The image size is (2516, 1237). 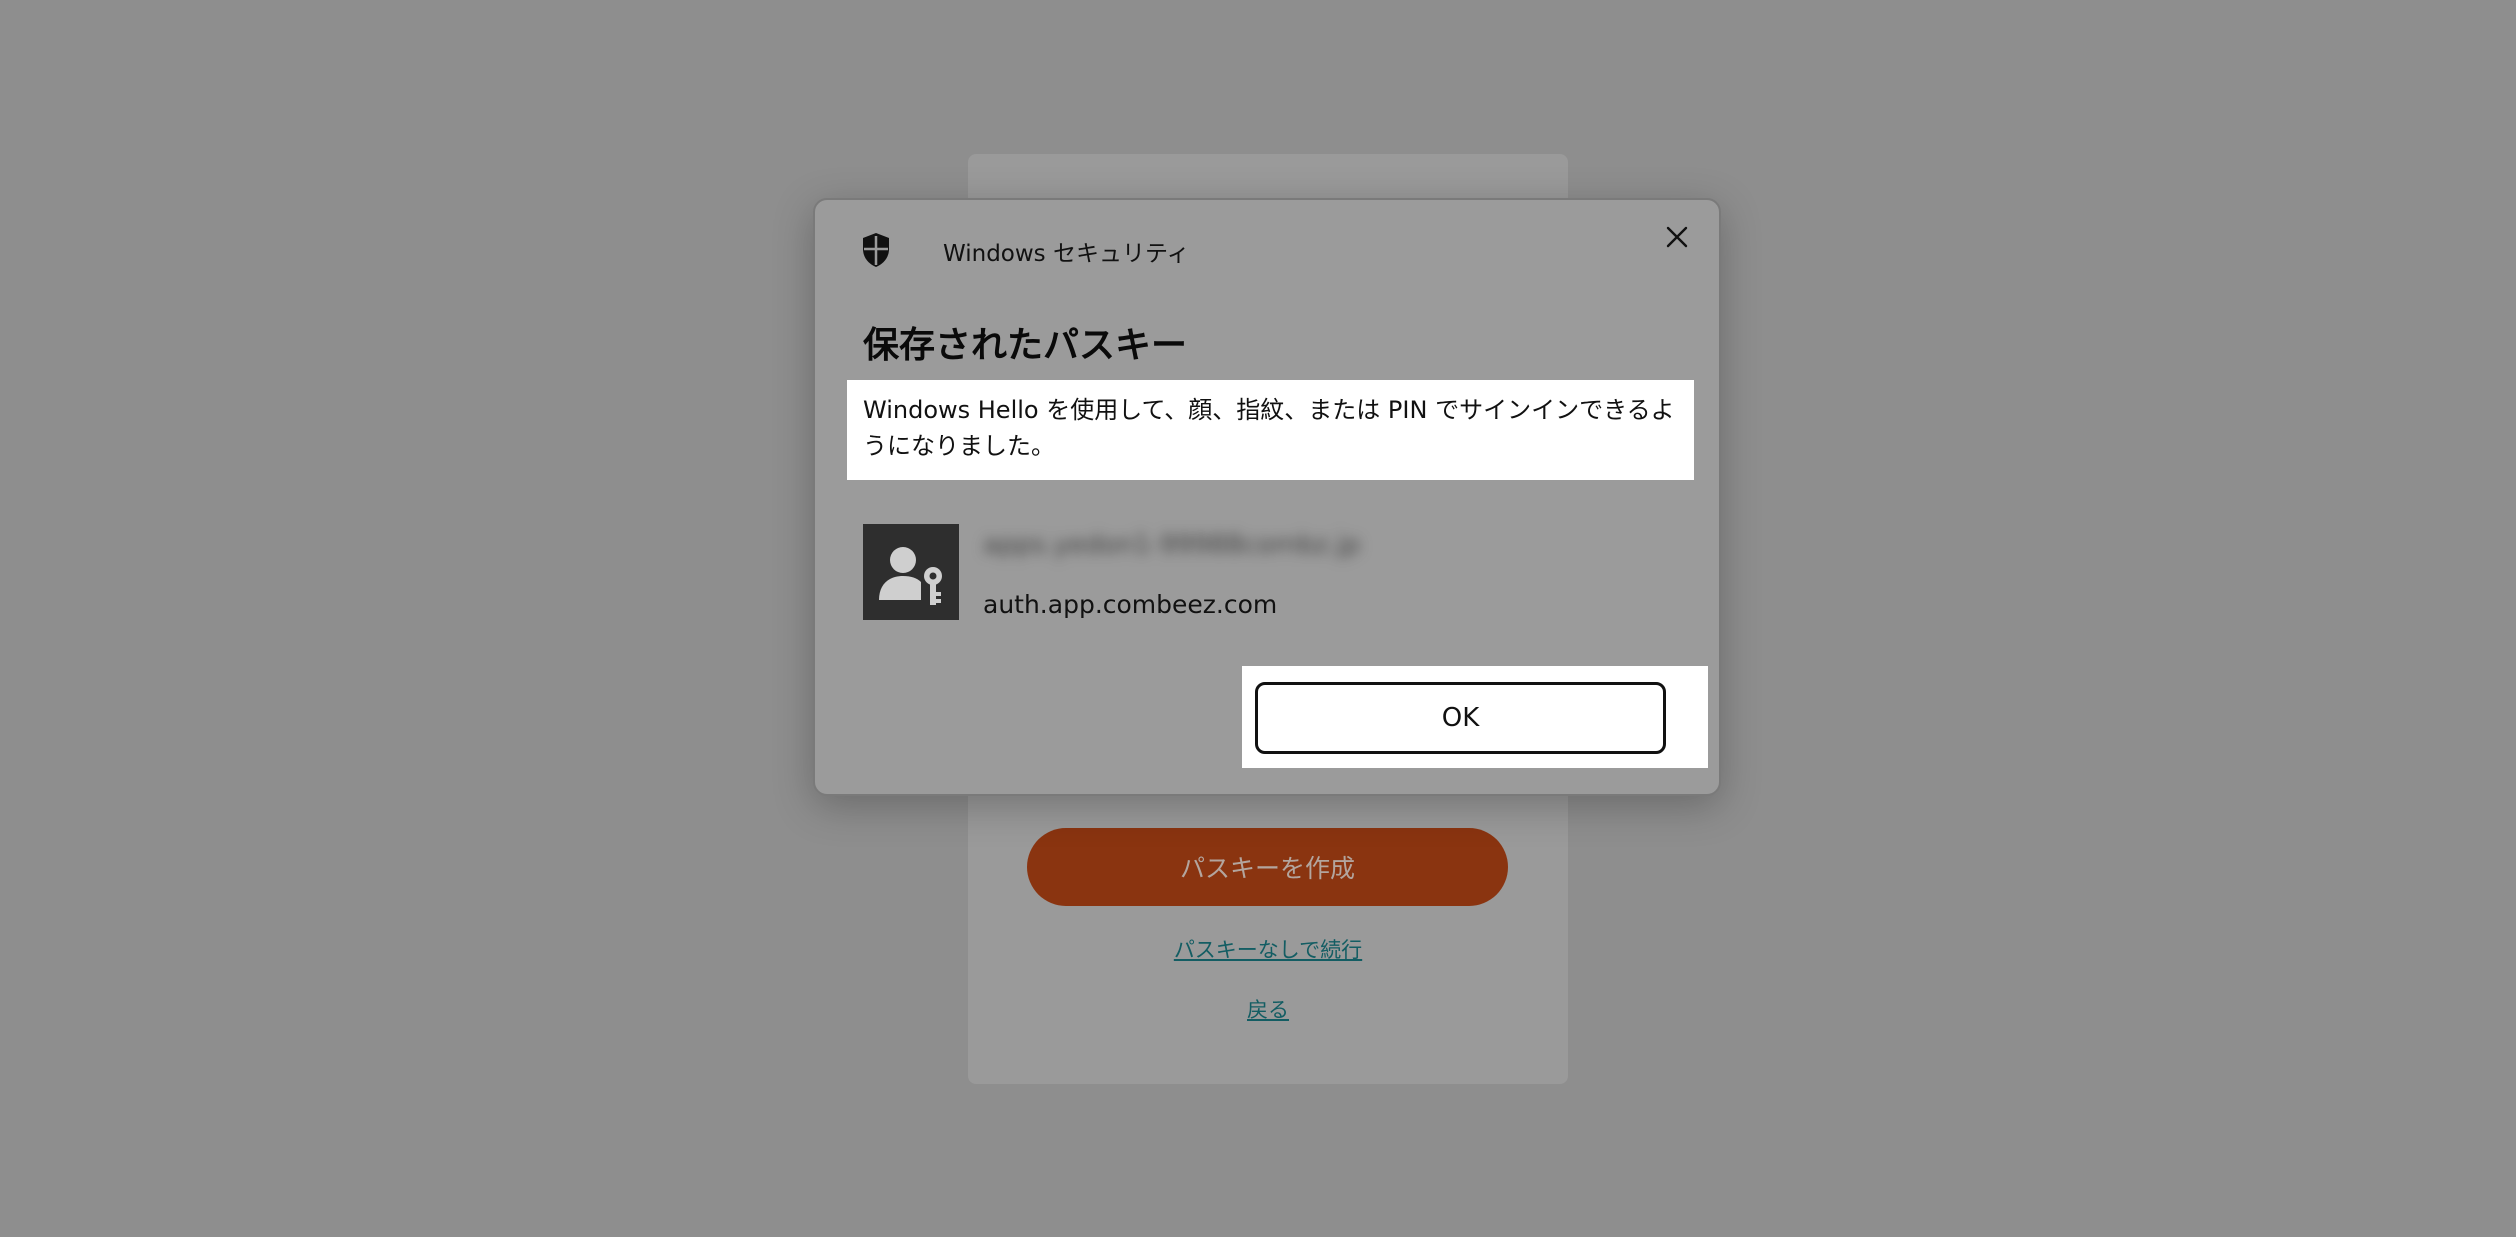 What do you see at coordinates (1268, 1009) in the screenshot?
I see `back-link: 戻る` at bounding box center [1268, 1009].